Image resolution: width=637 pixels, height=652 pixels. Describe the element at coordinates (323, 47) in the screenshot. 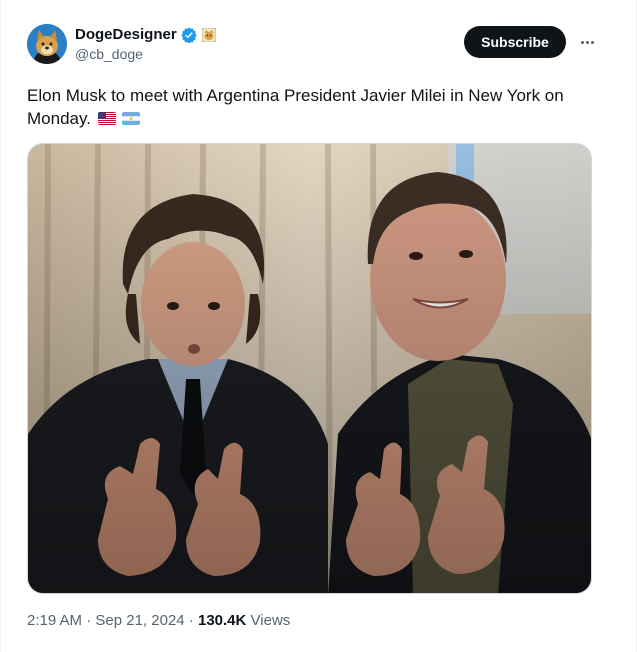

I see `tweet-header: DogeDesigner @cb_doge Subscribe` at that location.